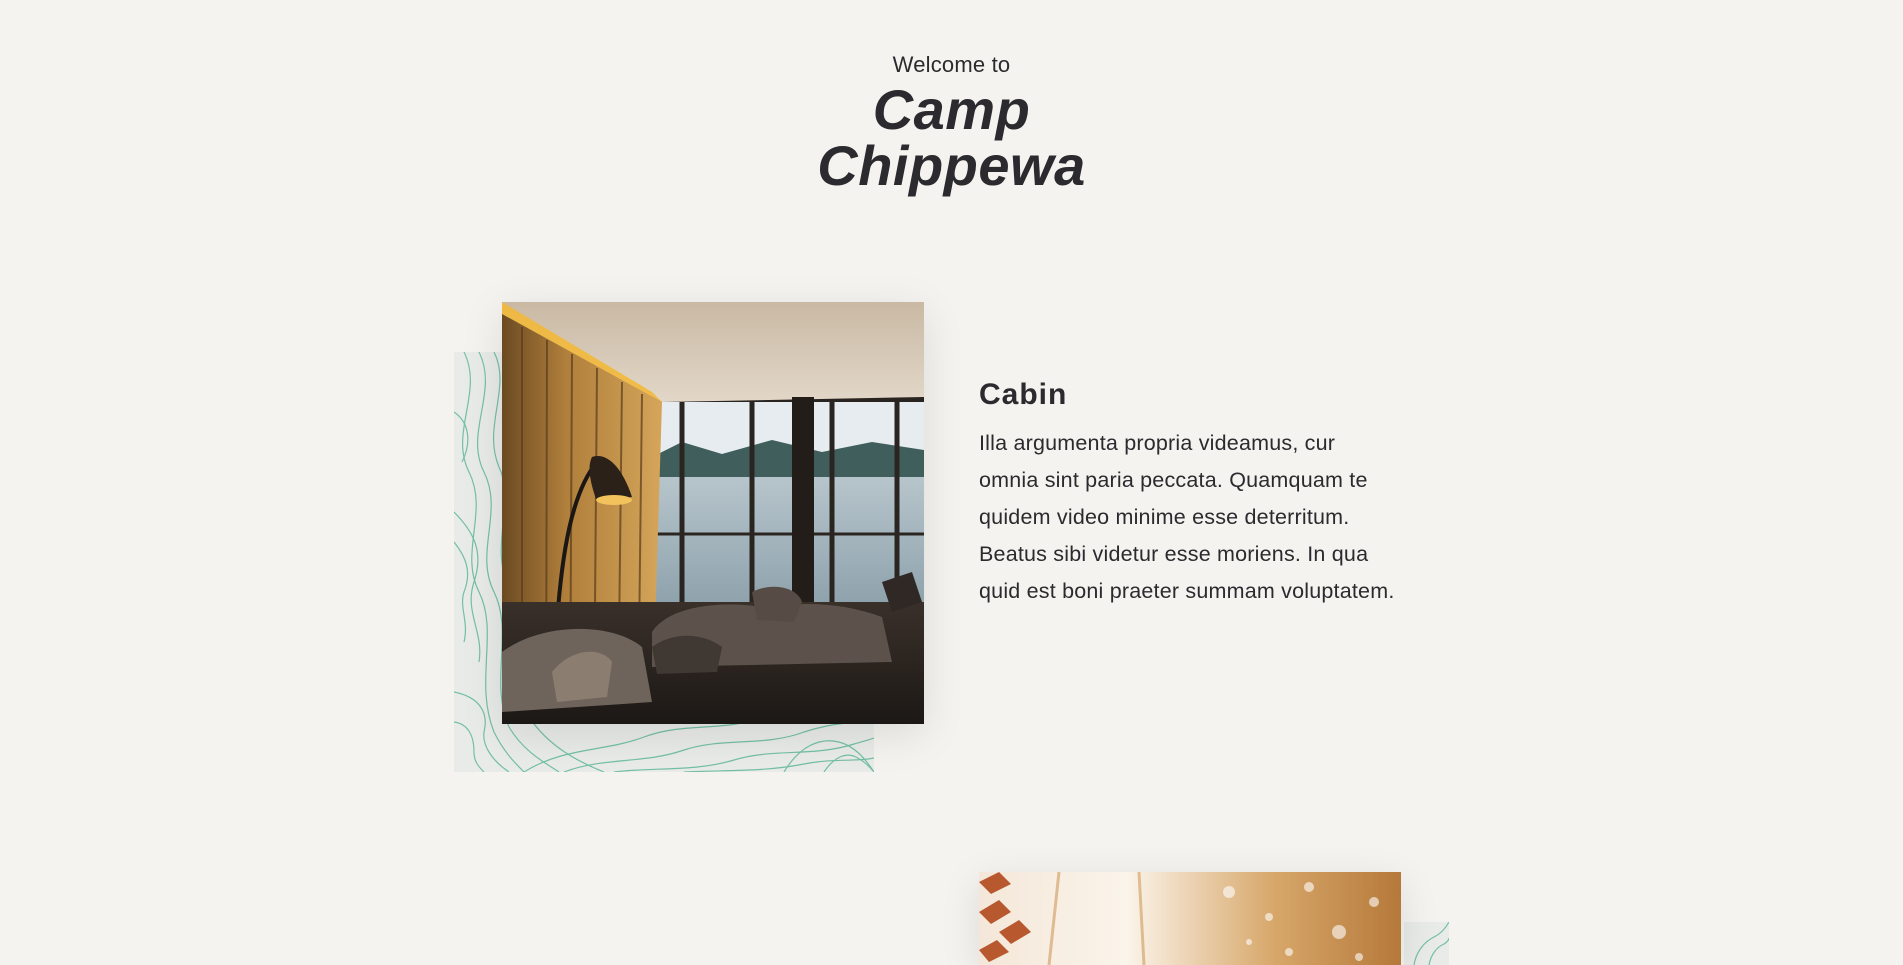 This screenshot has width=1903, height=965. I want to click on welcome-text: Welcome to, so click(951, 64).